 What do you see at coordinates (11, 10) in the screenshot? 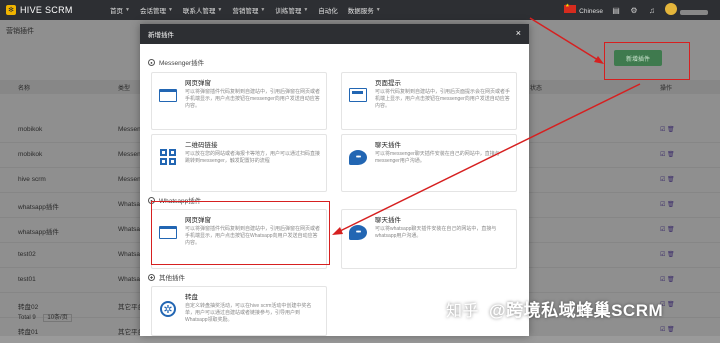
I see `logo-icon: ✻` at bounding box center [11, 10].